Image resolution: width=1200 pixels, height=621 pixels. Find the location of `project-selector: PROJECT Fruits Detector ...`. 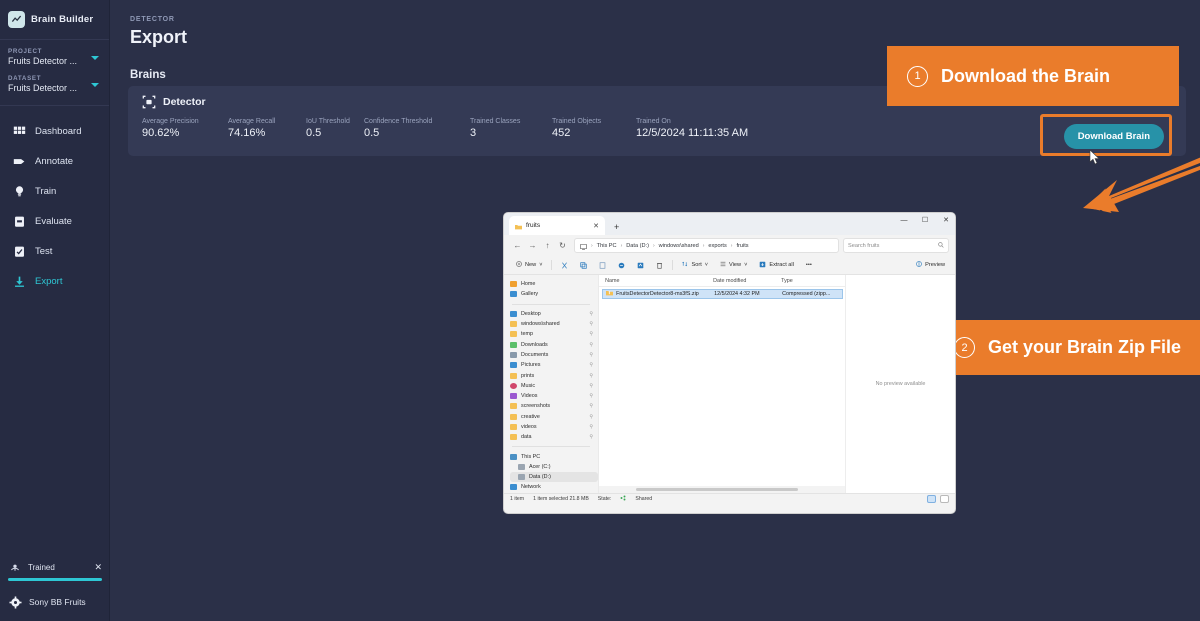

project-selector: PROJECT Fruits Detector ... is located at coordinates (54, 57).